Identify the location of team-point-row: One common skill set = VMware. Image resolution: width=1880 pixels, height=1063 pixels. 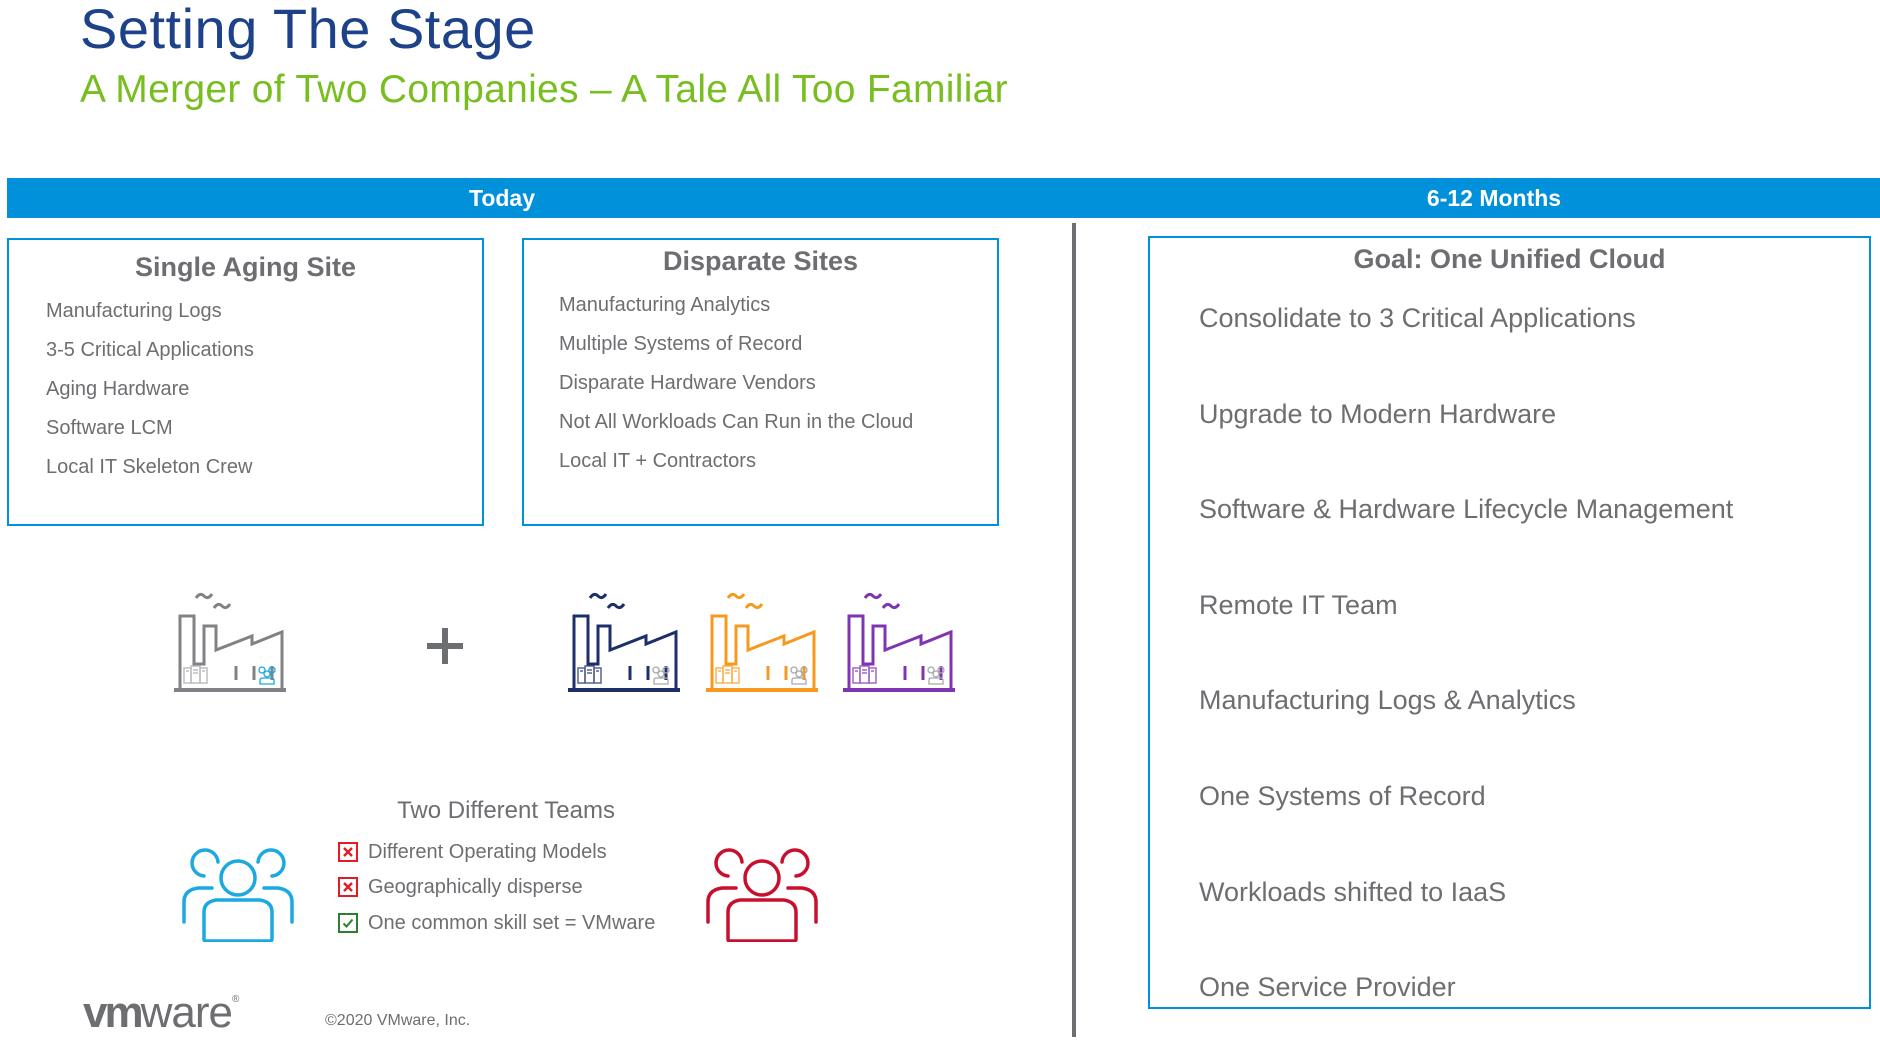
(496, 923).